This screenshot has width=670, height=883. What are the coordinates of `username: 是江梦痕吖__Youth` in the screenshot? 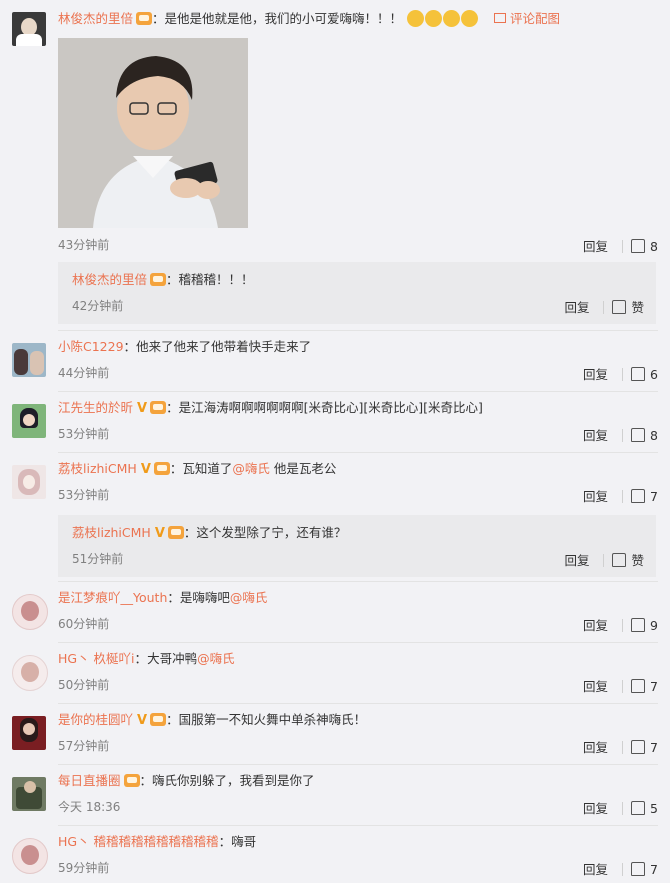 It's located at (112, 597).